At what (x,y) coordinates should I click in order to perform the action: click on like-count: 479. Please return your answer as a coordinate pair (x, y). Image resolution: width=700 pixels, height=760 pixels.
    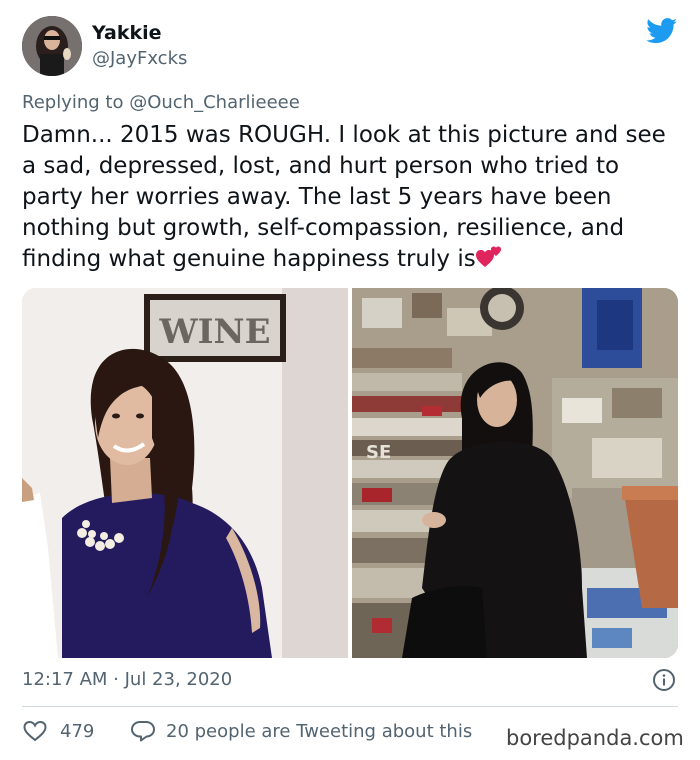
    Looking at the image, I should click on (77, 731).